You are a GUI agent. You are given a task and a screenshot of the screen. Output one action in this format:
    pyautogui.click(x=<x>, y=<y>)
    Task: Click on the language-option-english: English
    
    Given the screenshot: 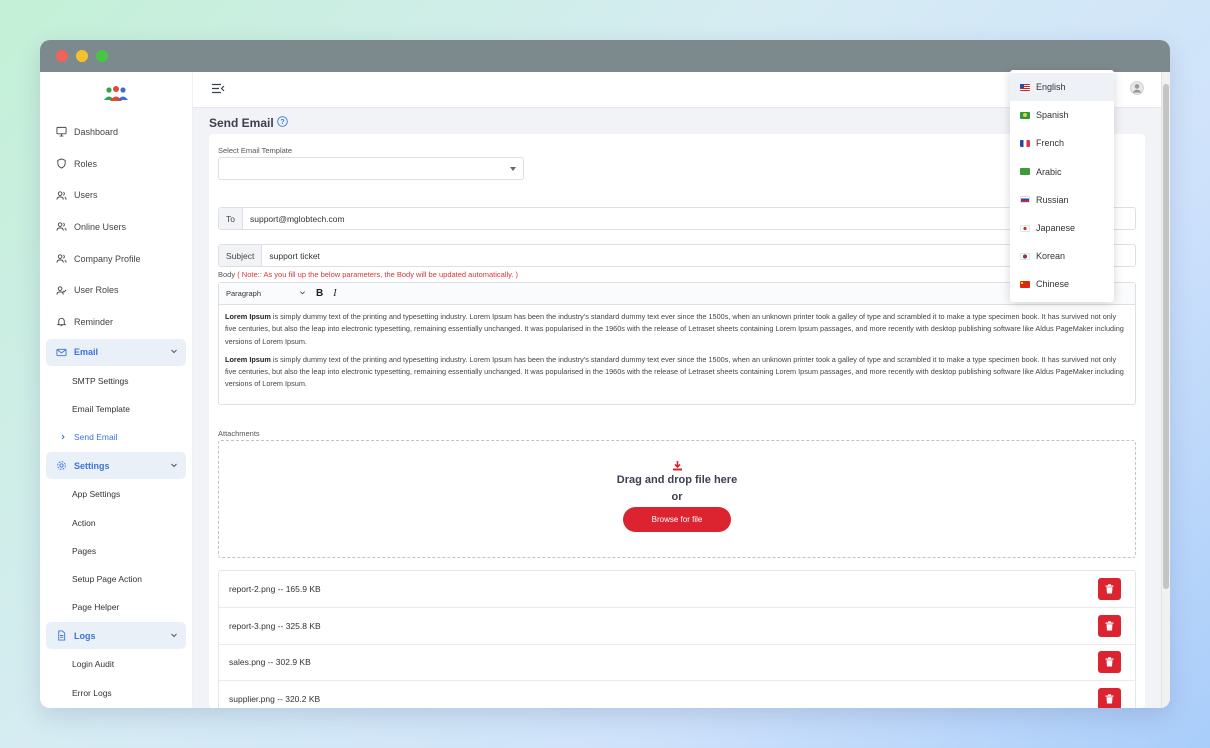 What is the action you would take?
    pyautogui.click(x=1062, y=87)
    